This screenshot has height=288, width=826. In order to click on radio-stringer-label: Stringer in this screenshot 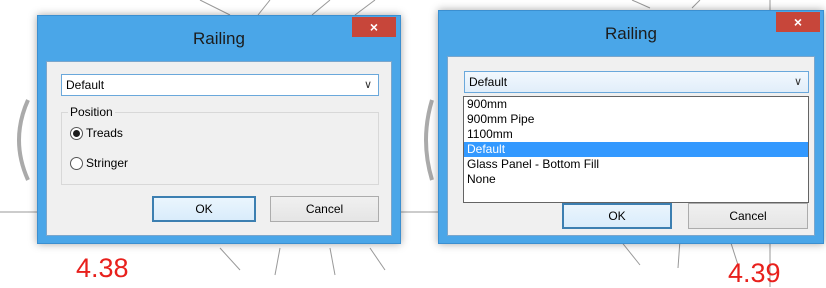, I will do `click(107, 163)`.